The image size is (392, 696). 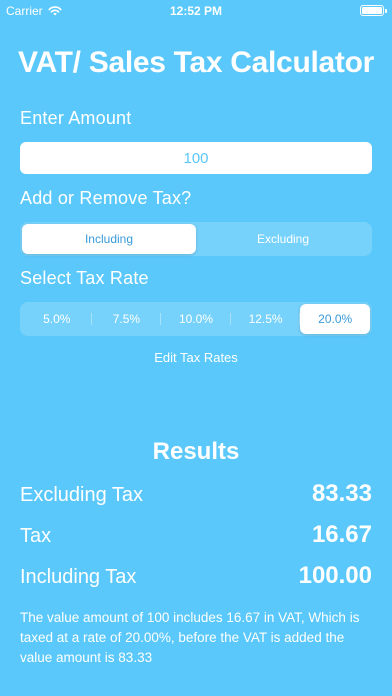 I want to click on result-value: 100.00, so click(x=335, y=575).